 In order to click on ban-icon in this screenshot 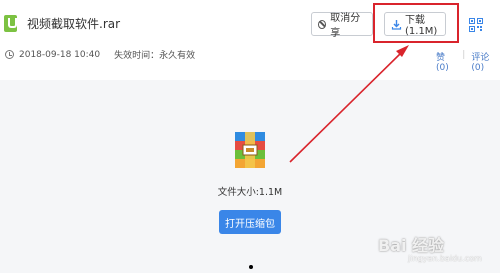, I will do `click(322, 24)`.